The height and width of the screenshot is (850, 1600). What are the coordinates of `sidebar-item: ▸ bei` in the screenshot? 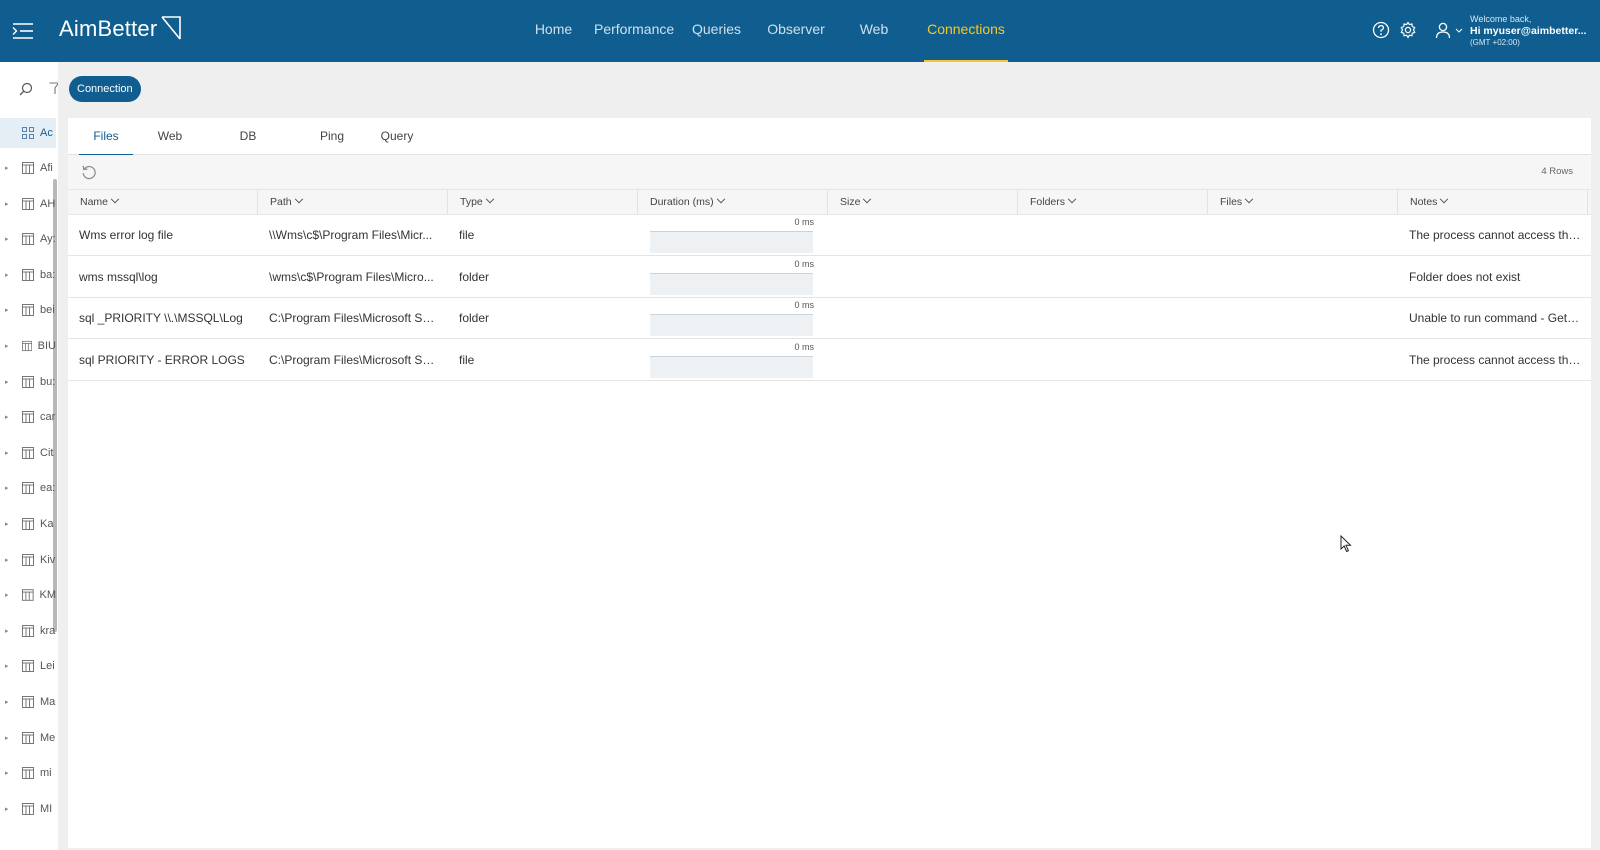 It's located at (28, 310).